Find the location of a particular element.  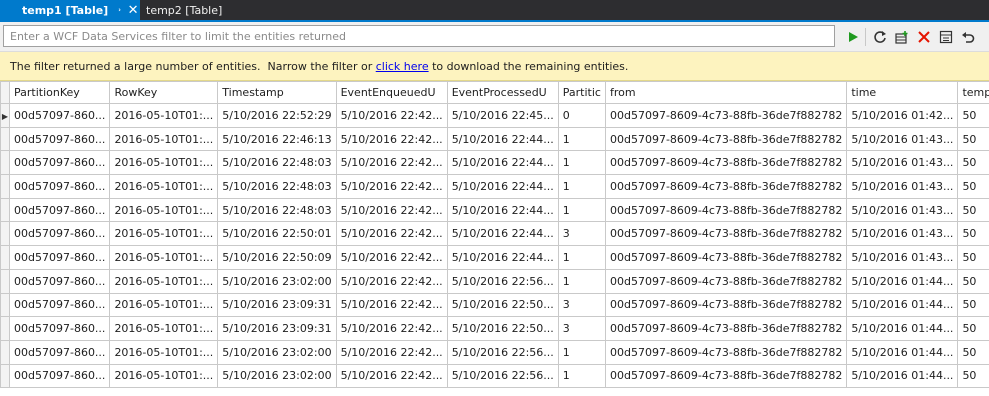

download-remaining-link: click here is located at coordinates (402, 66).